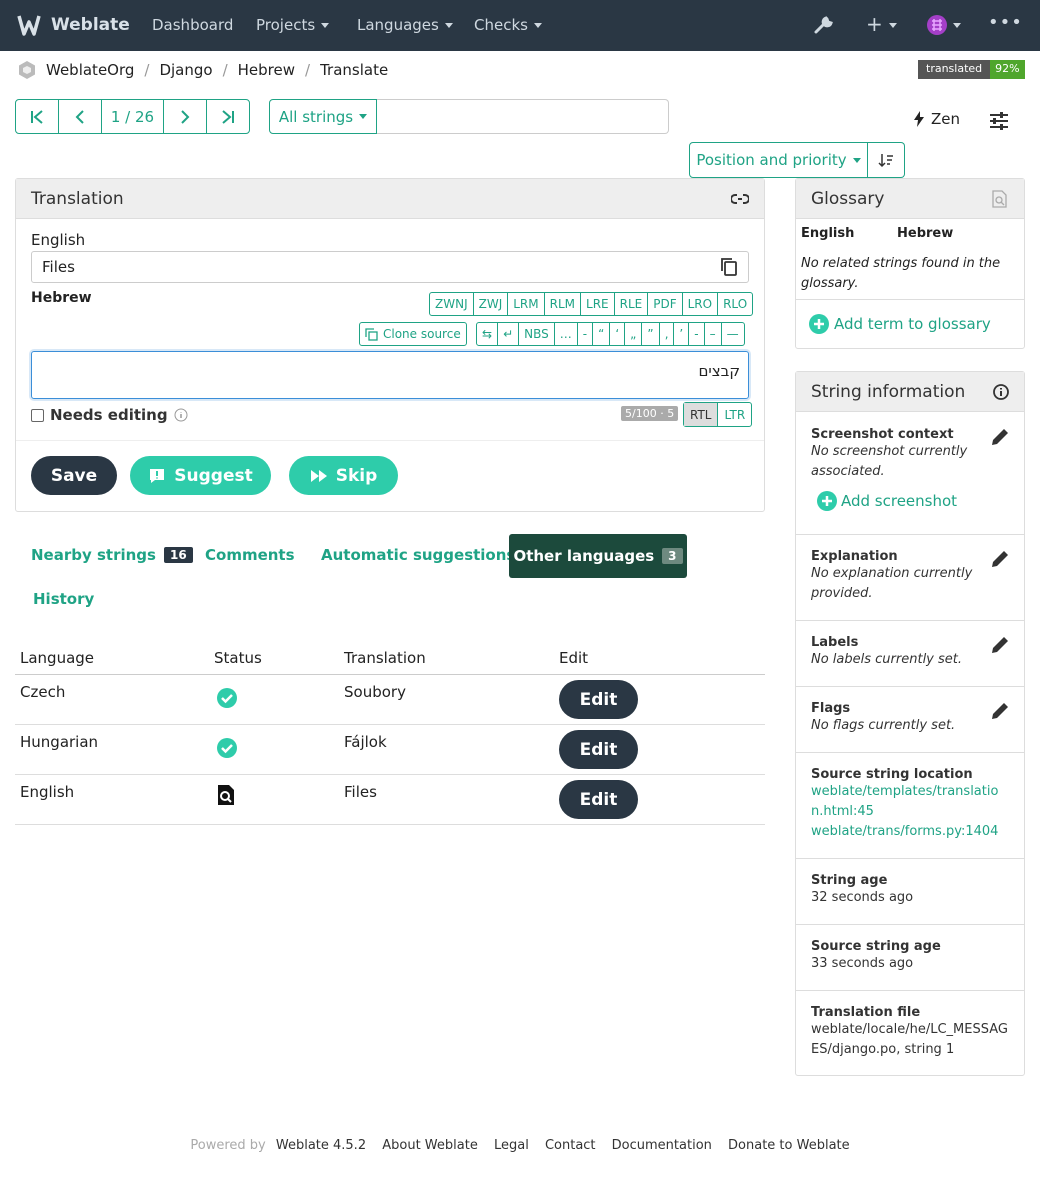 This screenshot has height=1184, width=1040. What do you see at coordinates (999, 121) in the screenshot?
I see `sliders-icon` at bounding box center [999, 121].